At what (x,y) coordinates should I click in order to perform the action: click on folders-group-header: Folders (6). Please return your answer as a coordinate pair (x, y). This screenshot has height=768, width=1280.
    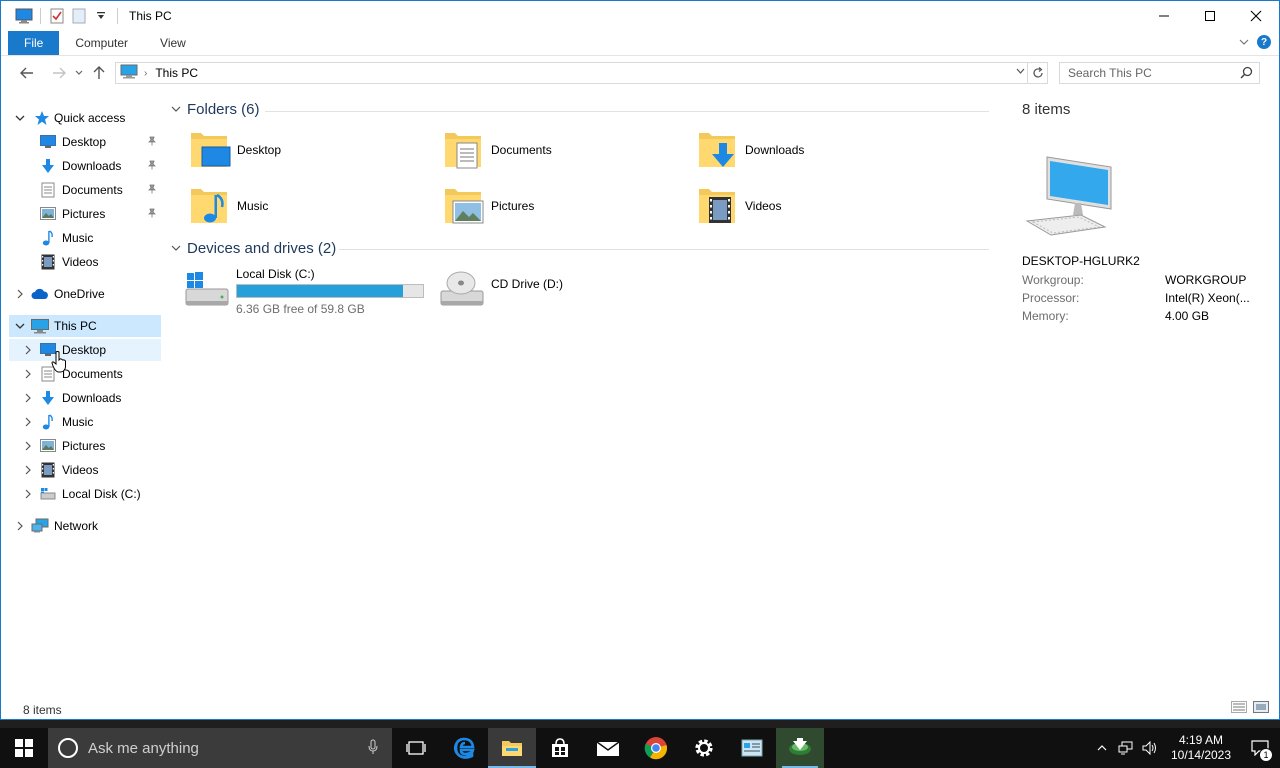
    Looking at the image, I should click on (215, 109).